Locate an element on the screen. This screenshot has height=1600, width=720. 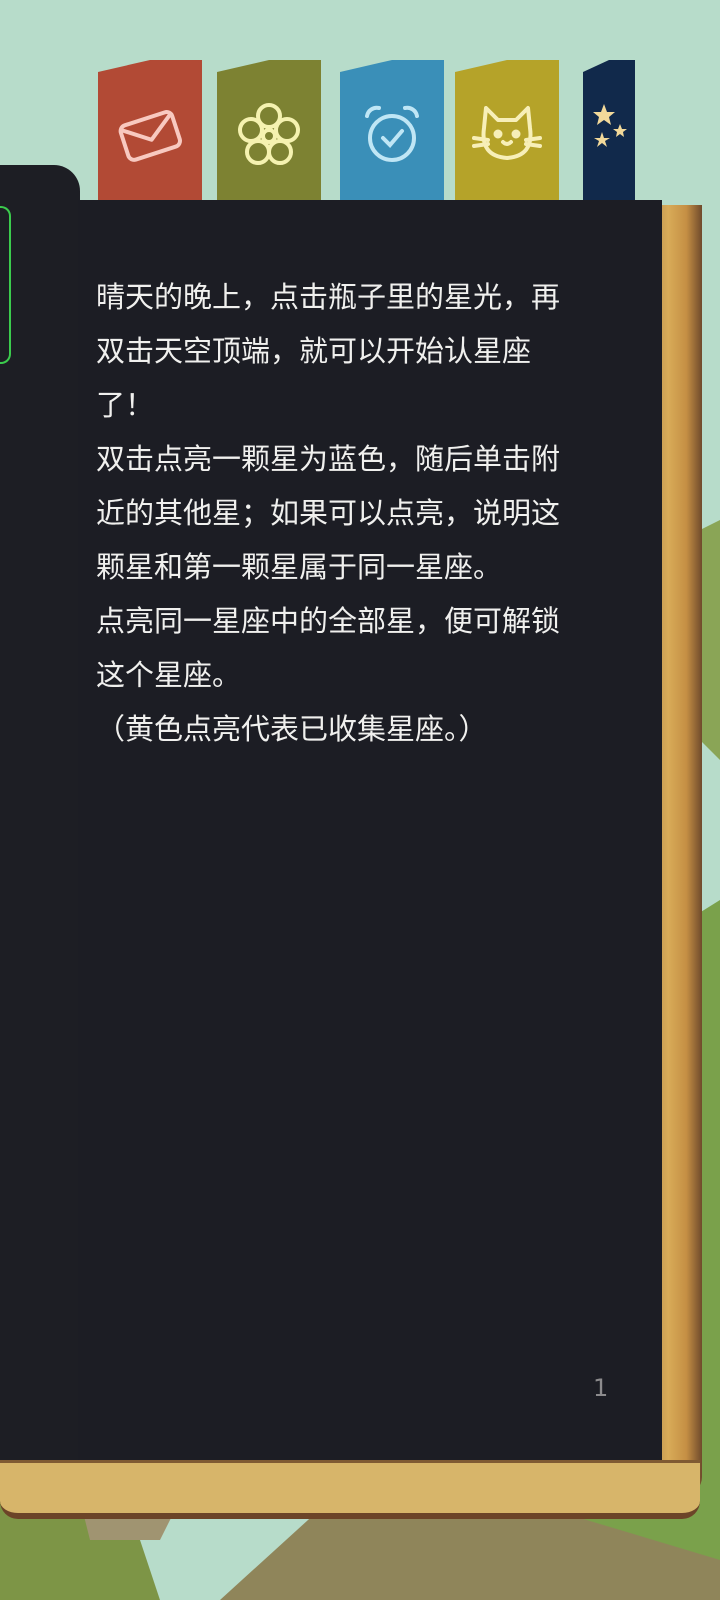
tab-mail is located at coordinates (150, 135).